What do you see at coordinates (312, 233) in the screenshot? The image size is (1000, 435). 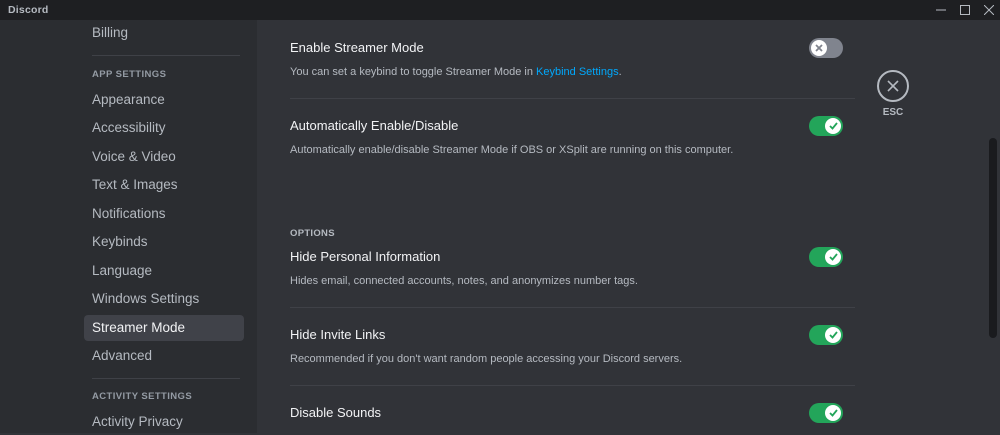 I see `options-header: OPTIONS` at bounding box center [312, 233].